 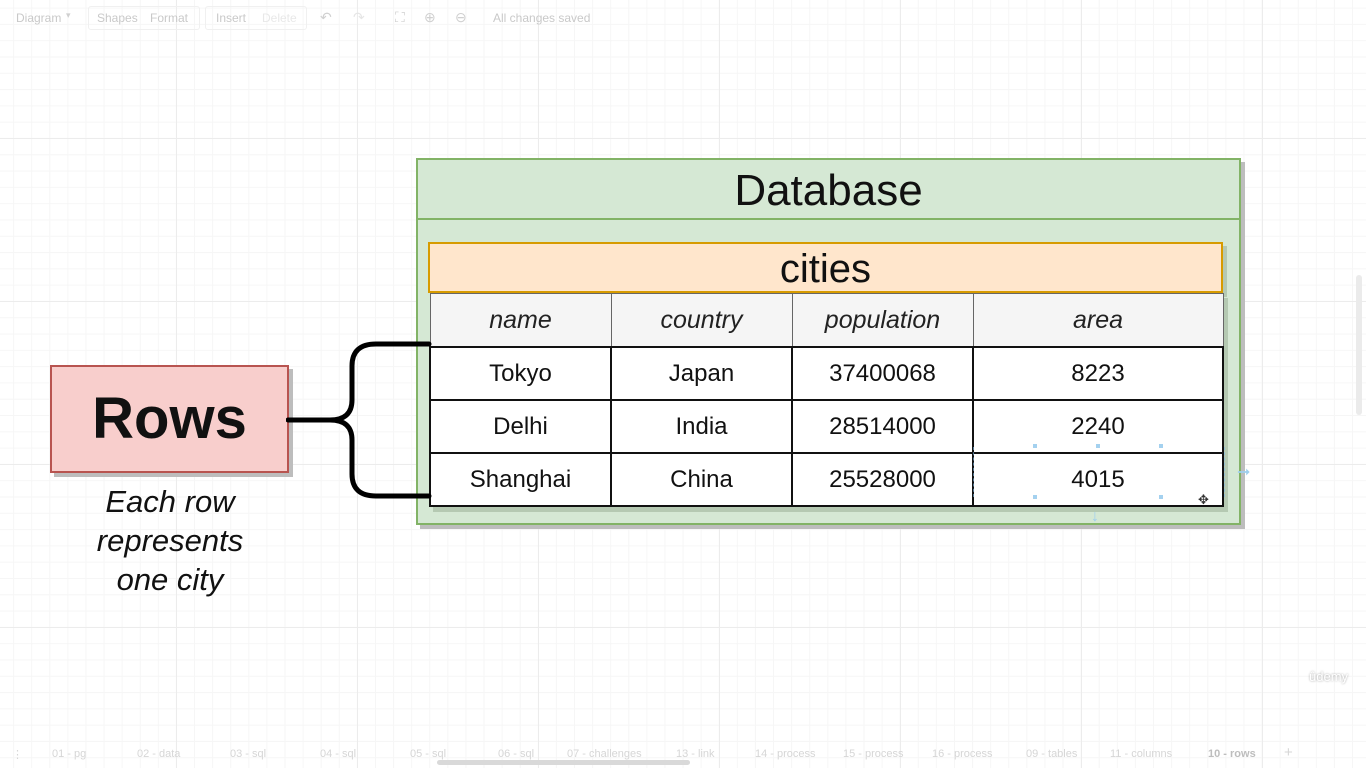 What do you see at coordinates (68, 15) in the screenshot?
I see `chevron-down-icon: ▾` at bounding box center [68, 15].